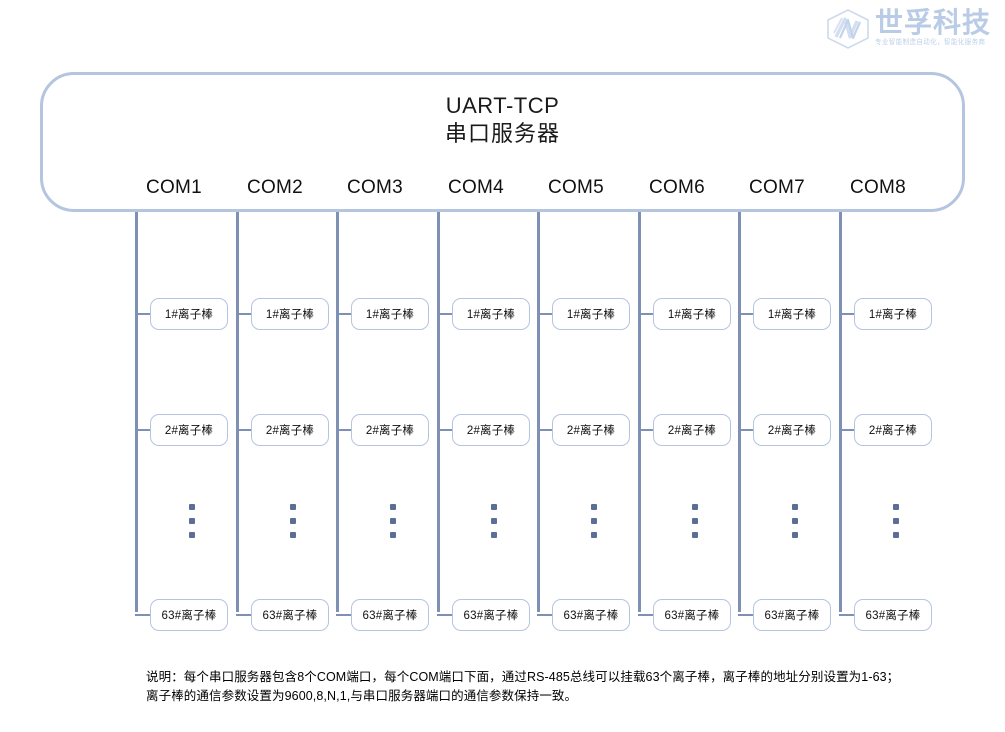 Image resolution: width=1005 pixels, height=732 pixels. I want to click on logo-tagline: 专业智能制造自动化，智能化服务商, so click(930, 42).